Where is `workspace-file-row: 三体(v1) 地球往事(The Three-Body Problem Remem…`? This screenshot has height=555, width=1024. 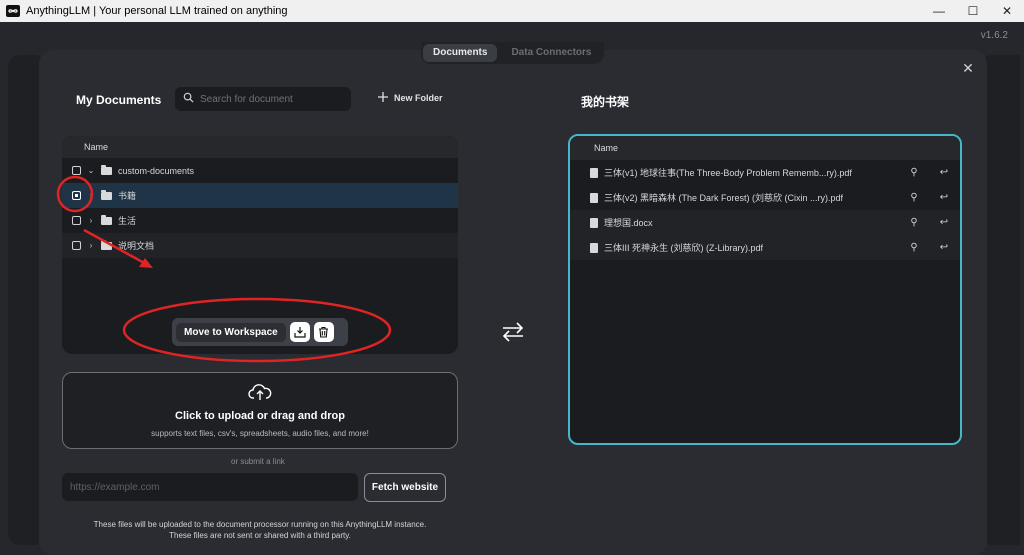
workspace-file-row: 三体(v1) 地球往事(The Three-Body Problem Remem… is located at coordinates (765, 172).